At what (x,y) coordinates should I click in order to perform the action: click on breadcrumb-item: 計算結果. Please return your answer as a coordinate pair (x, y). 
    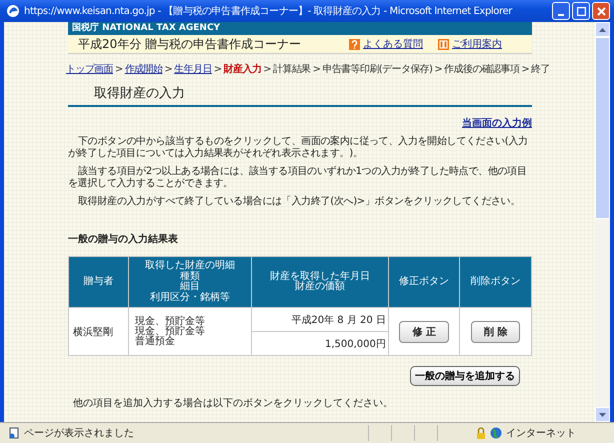
    Looking at the image, I should click on (291, 69).